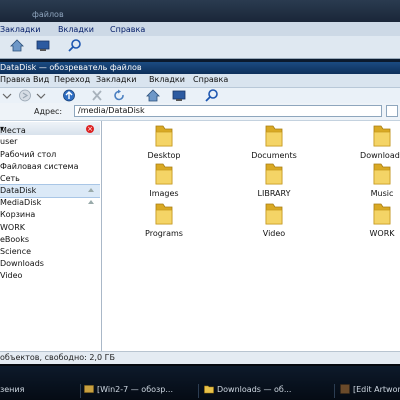  What do you see at coordinates (164, 233) in the screenshot?
I see `folder-label: Programs` at bounding box center [164, 233].